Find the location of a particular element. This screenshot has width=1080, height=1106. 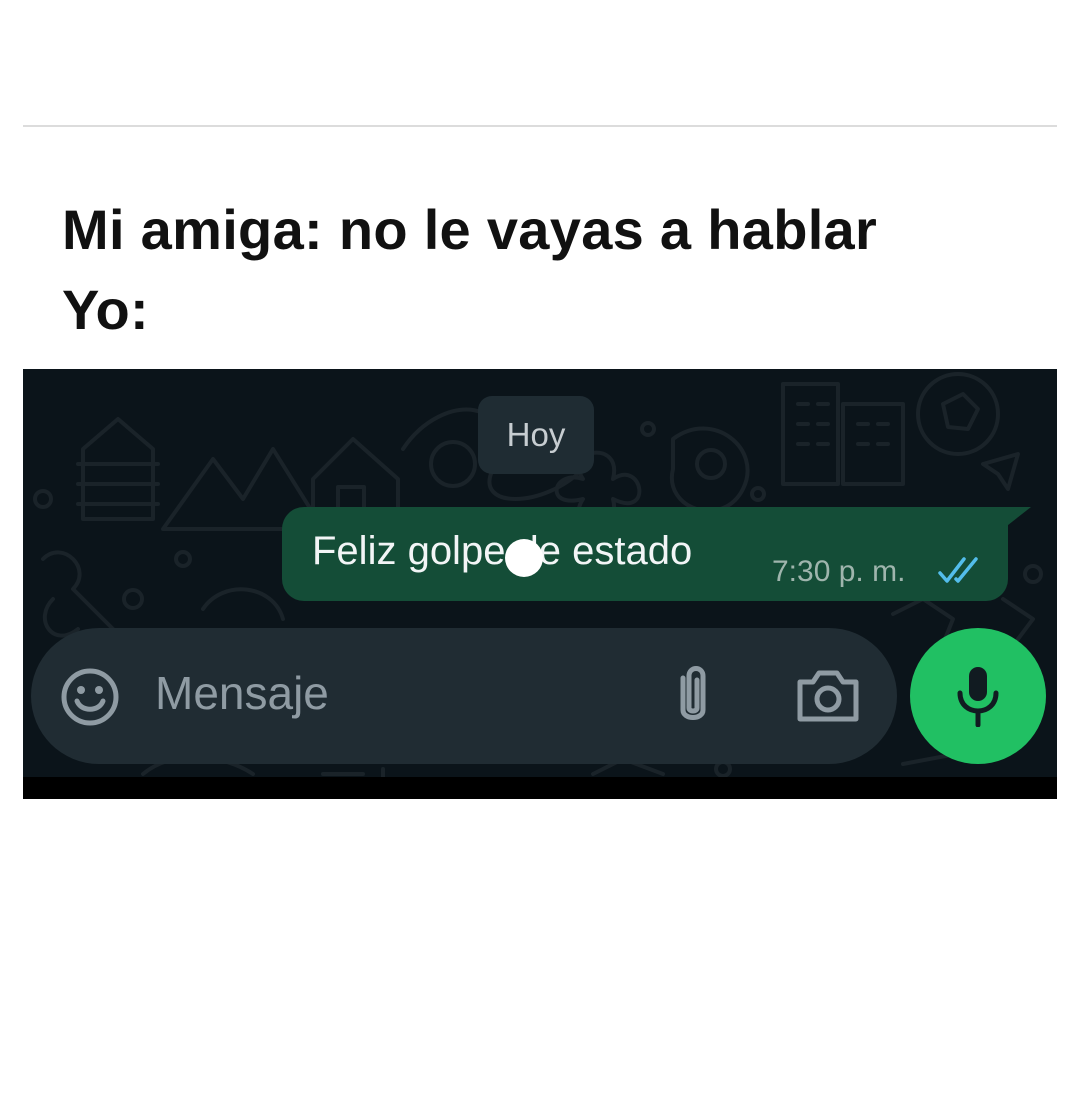

microphone-icon is located at coordinates (978, 697).